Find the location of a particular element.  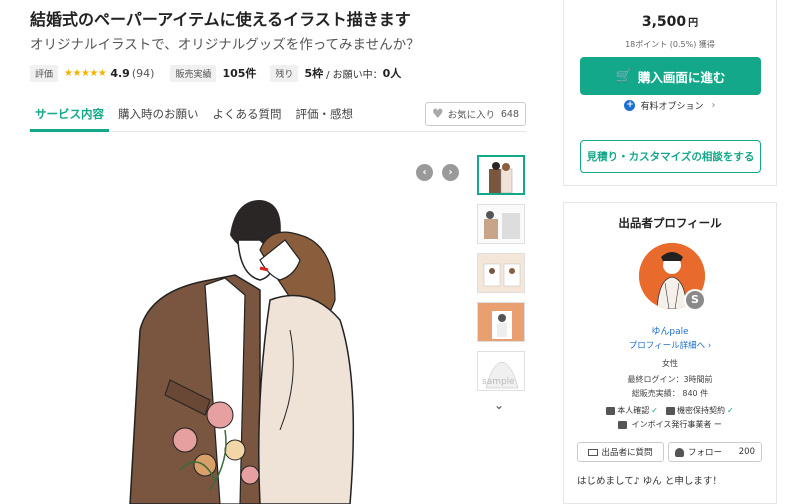

thumbnail-strip: sample is located at coordinates (502, 277).